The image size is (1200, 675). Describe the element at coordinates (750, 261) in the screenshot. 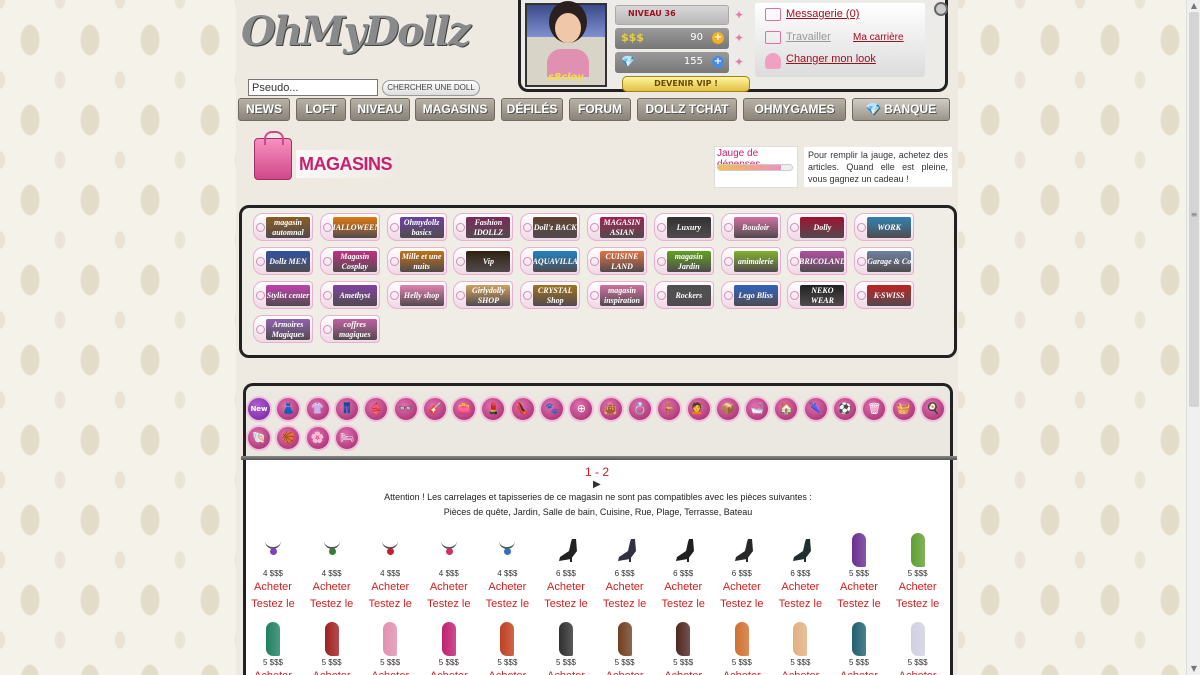

I see `shop-link: animalerie` at that location.